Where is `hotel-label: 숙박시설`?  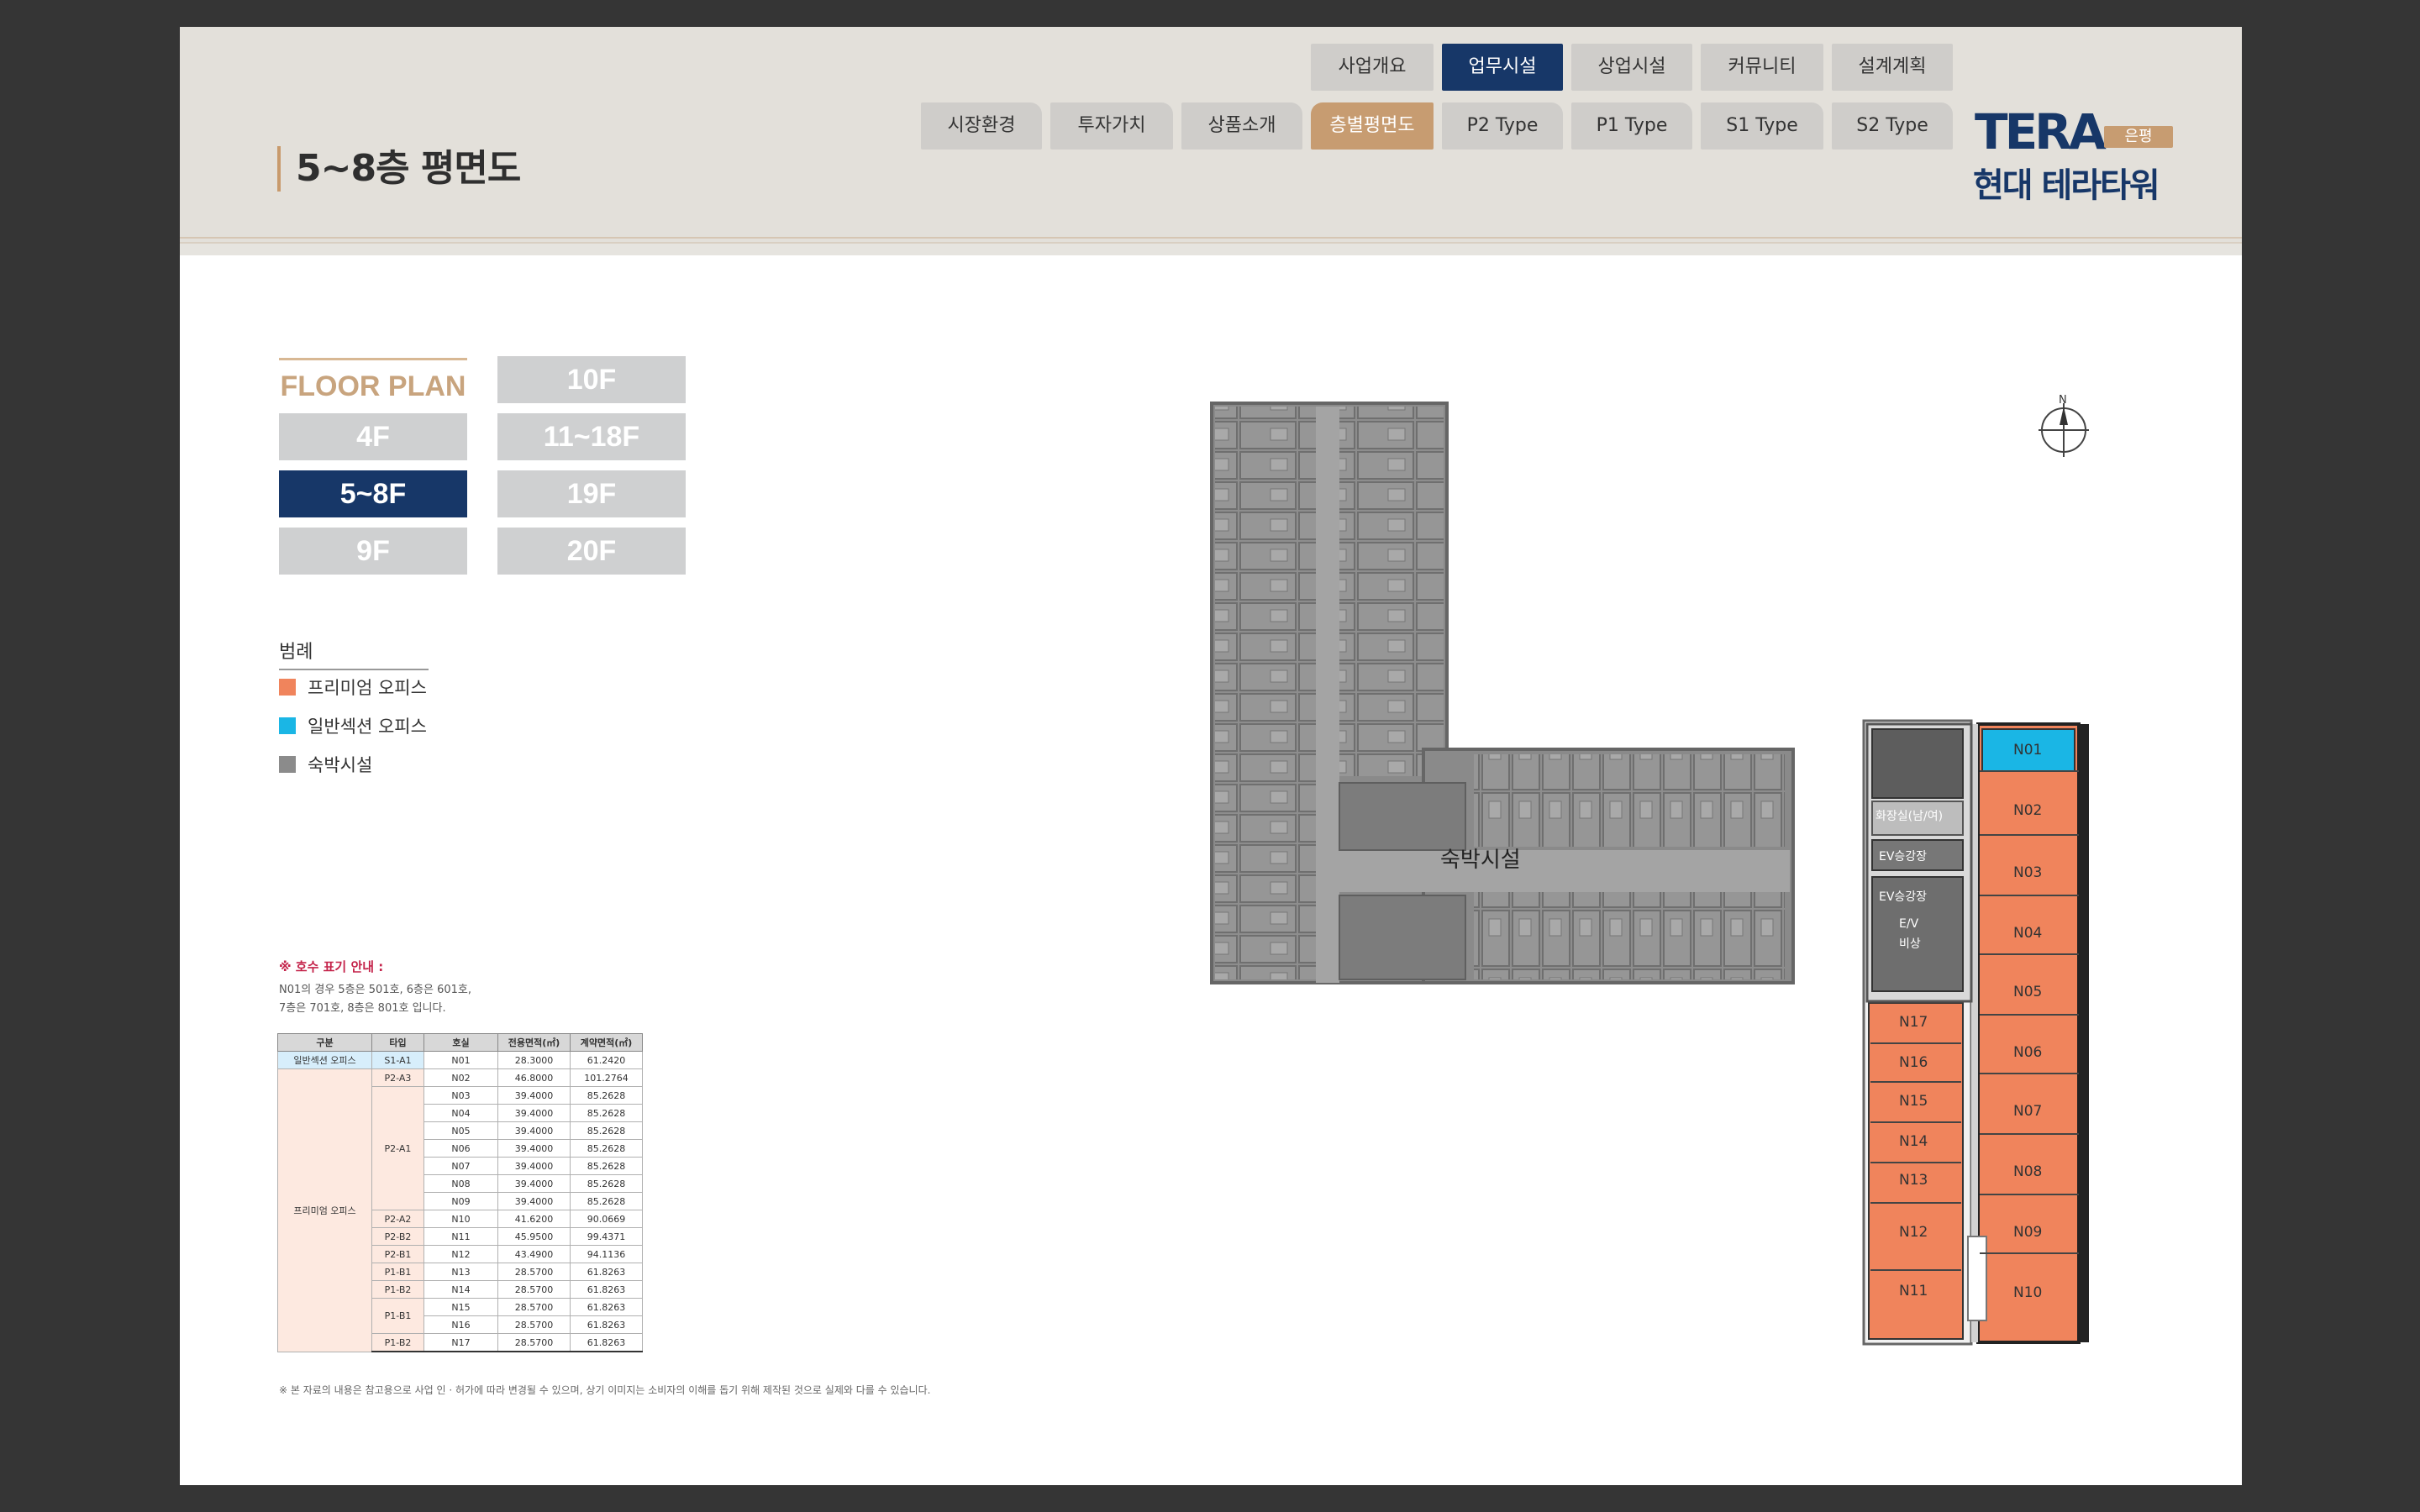
hotel-label: 숙박시설 is located at coordinates (1480, 860).